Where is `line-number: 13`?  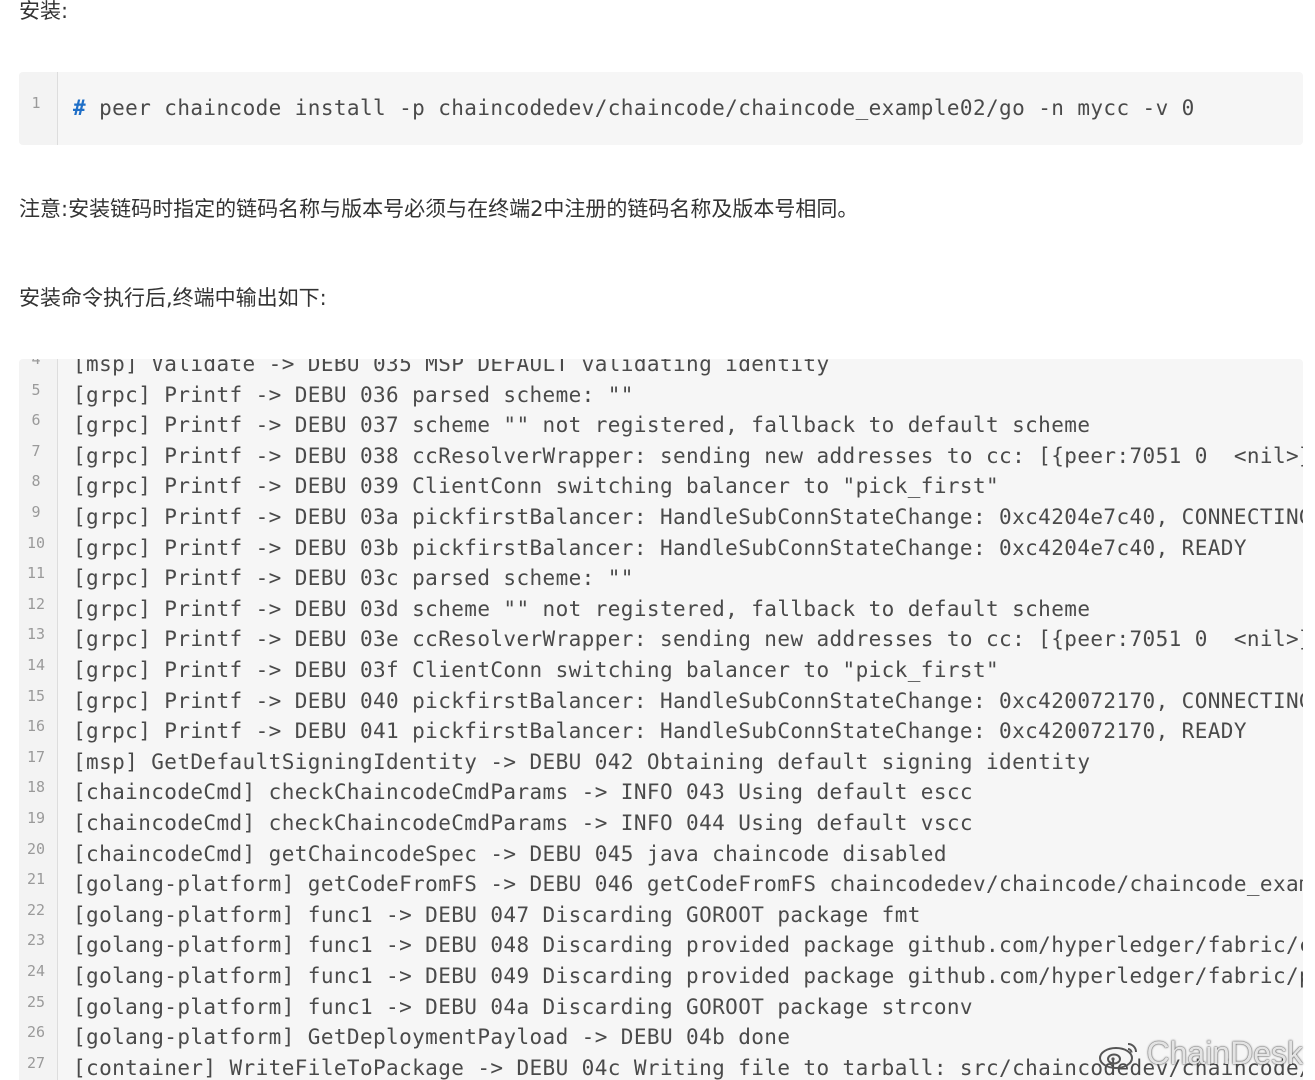 line-number: 13 is located at coordinates (36, 634).